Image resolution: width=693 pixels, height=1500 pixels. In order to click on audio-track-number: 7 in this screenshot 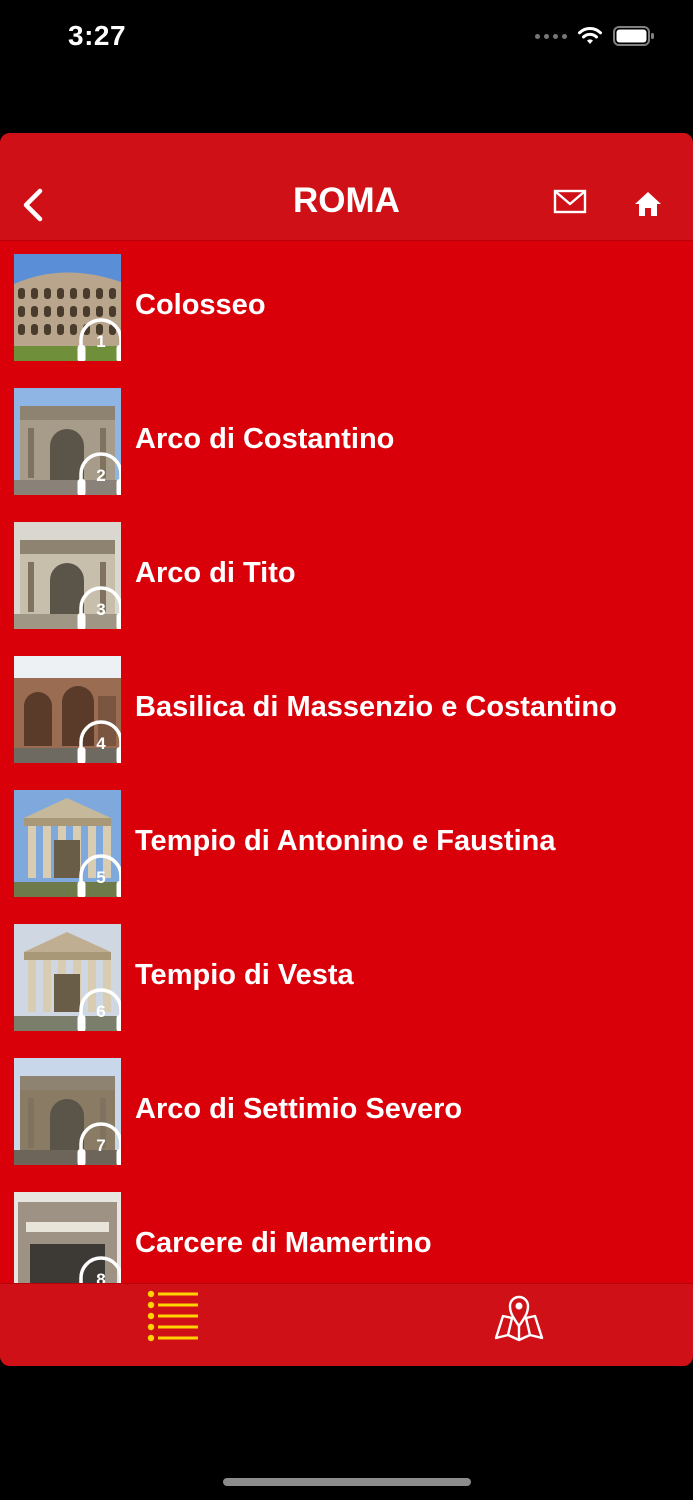, I will do `click(101, 1145)`.